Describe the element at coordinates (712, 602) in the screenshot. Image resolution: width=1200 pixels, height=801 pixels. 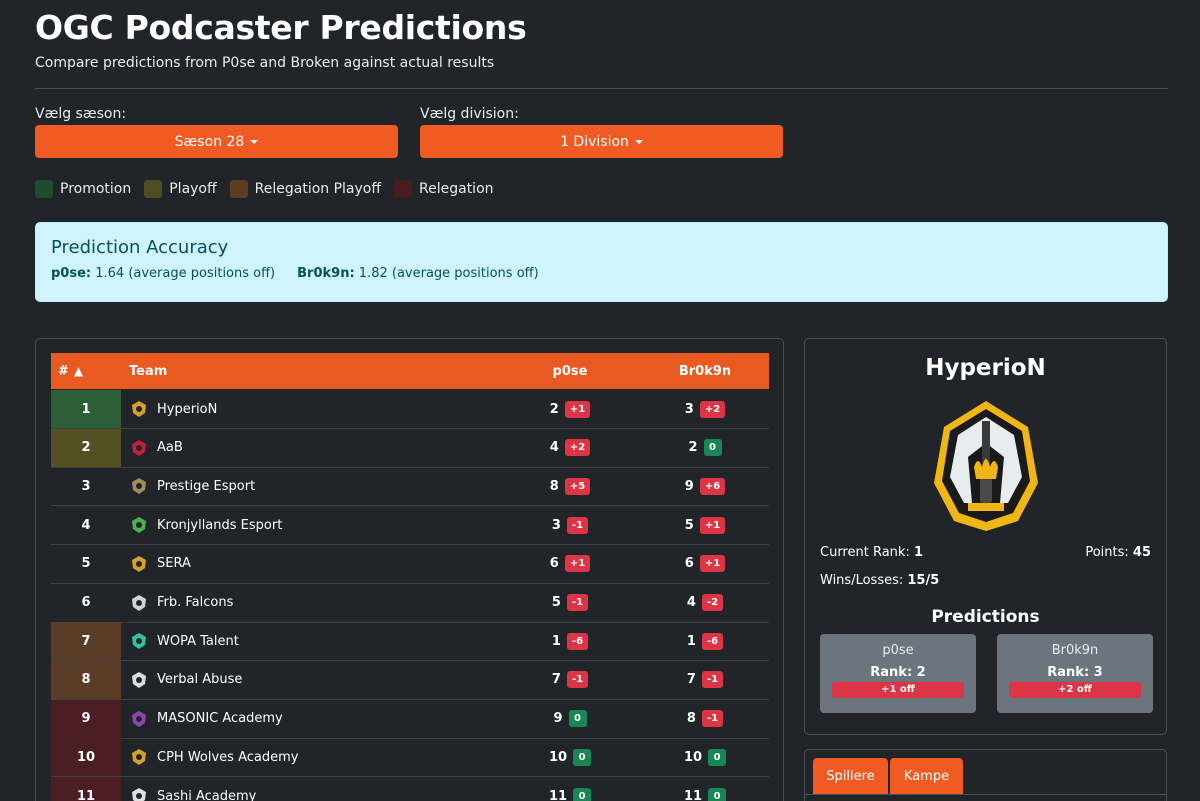
I see `broken-diff-badge: -2` at that location.